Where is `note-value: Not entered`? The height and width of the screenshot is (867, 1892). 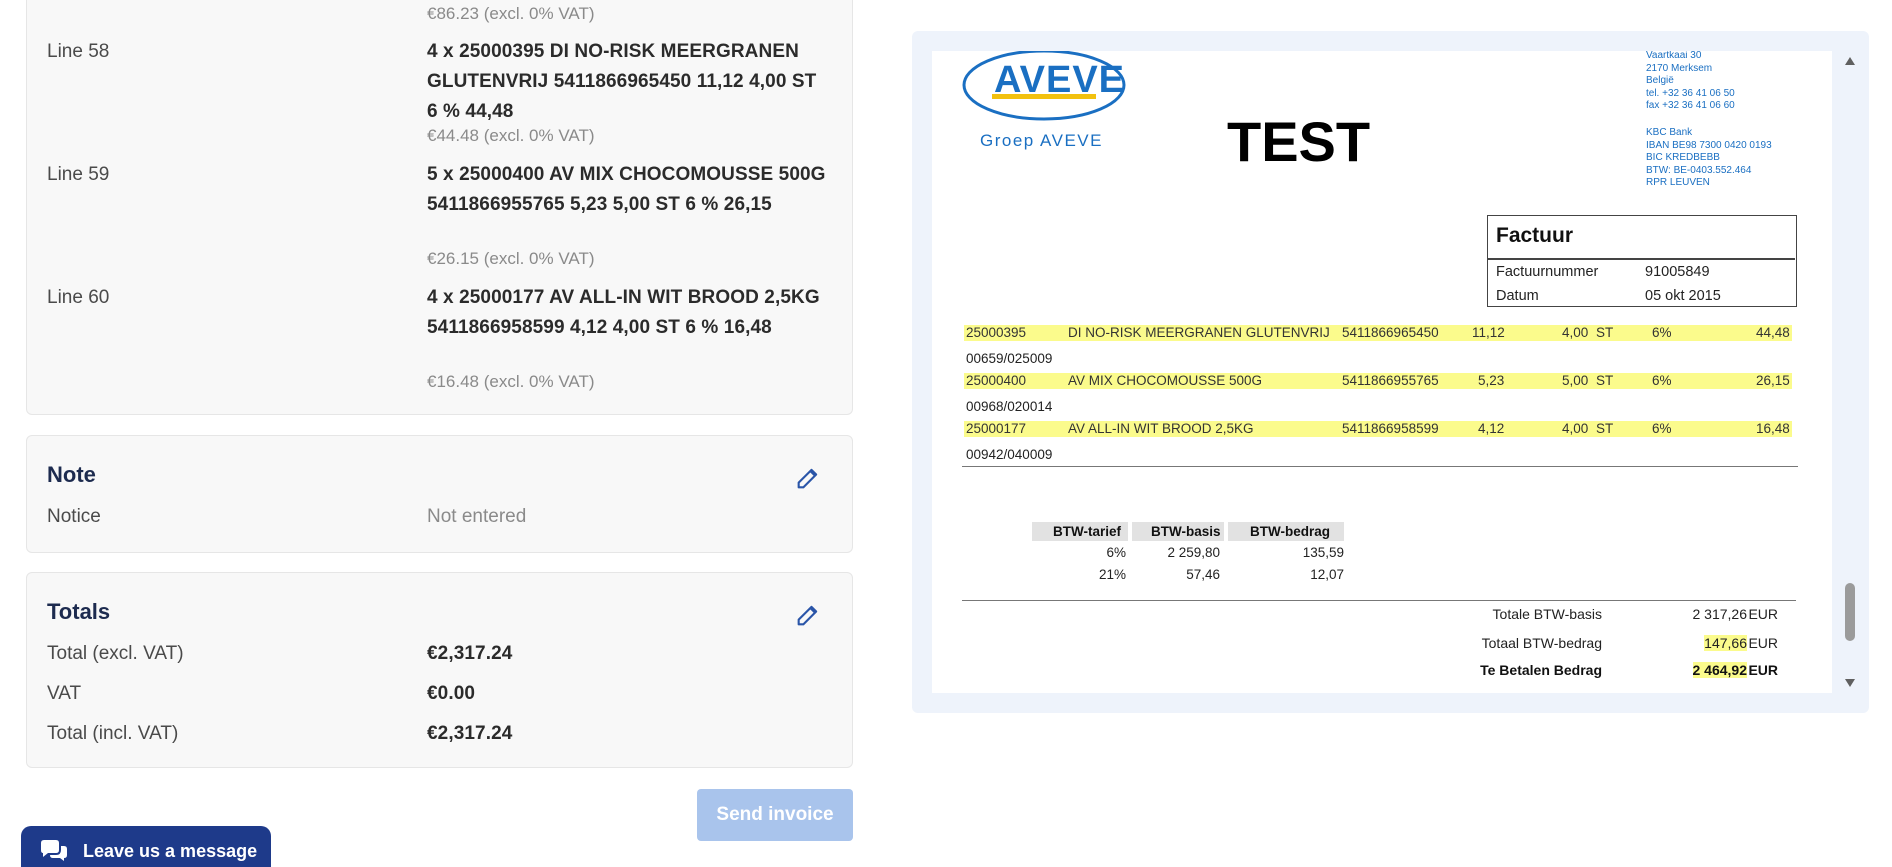 note-value: Not entered is located at coordinates (477, 516).